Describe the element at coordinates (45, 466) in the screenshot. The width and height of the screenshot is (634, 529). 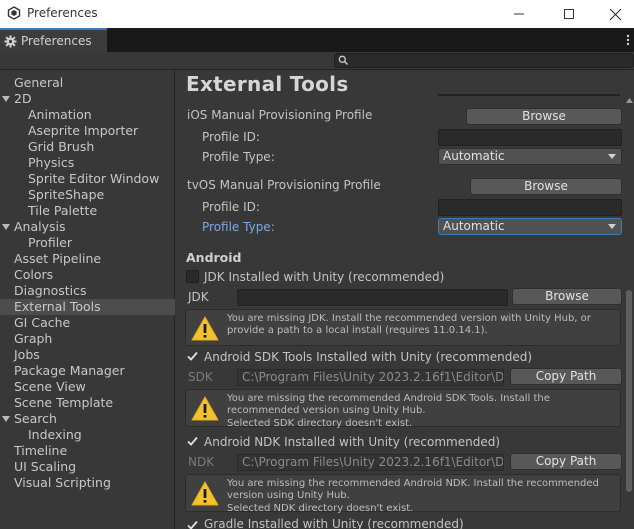
I see `sidebar-item-label: UI Scaling` at that location.